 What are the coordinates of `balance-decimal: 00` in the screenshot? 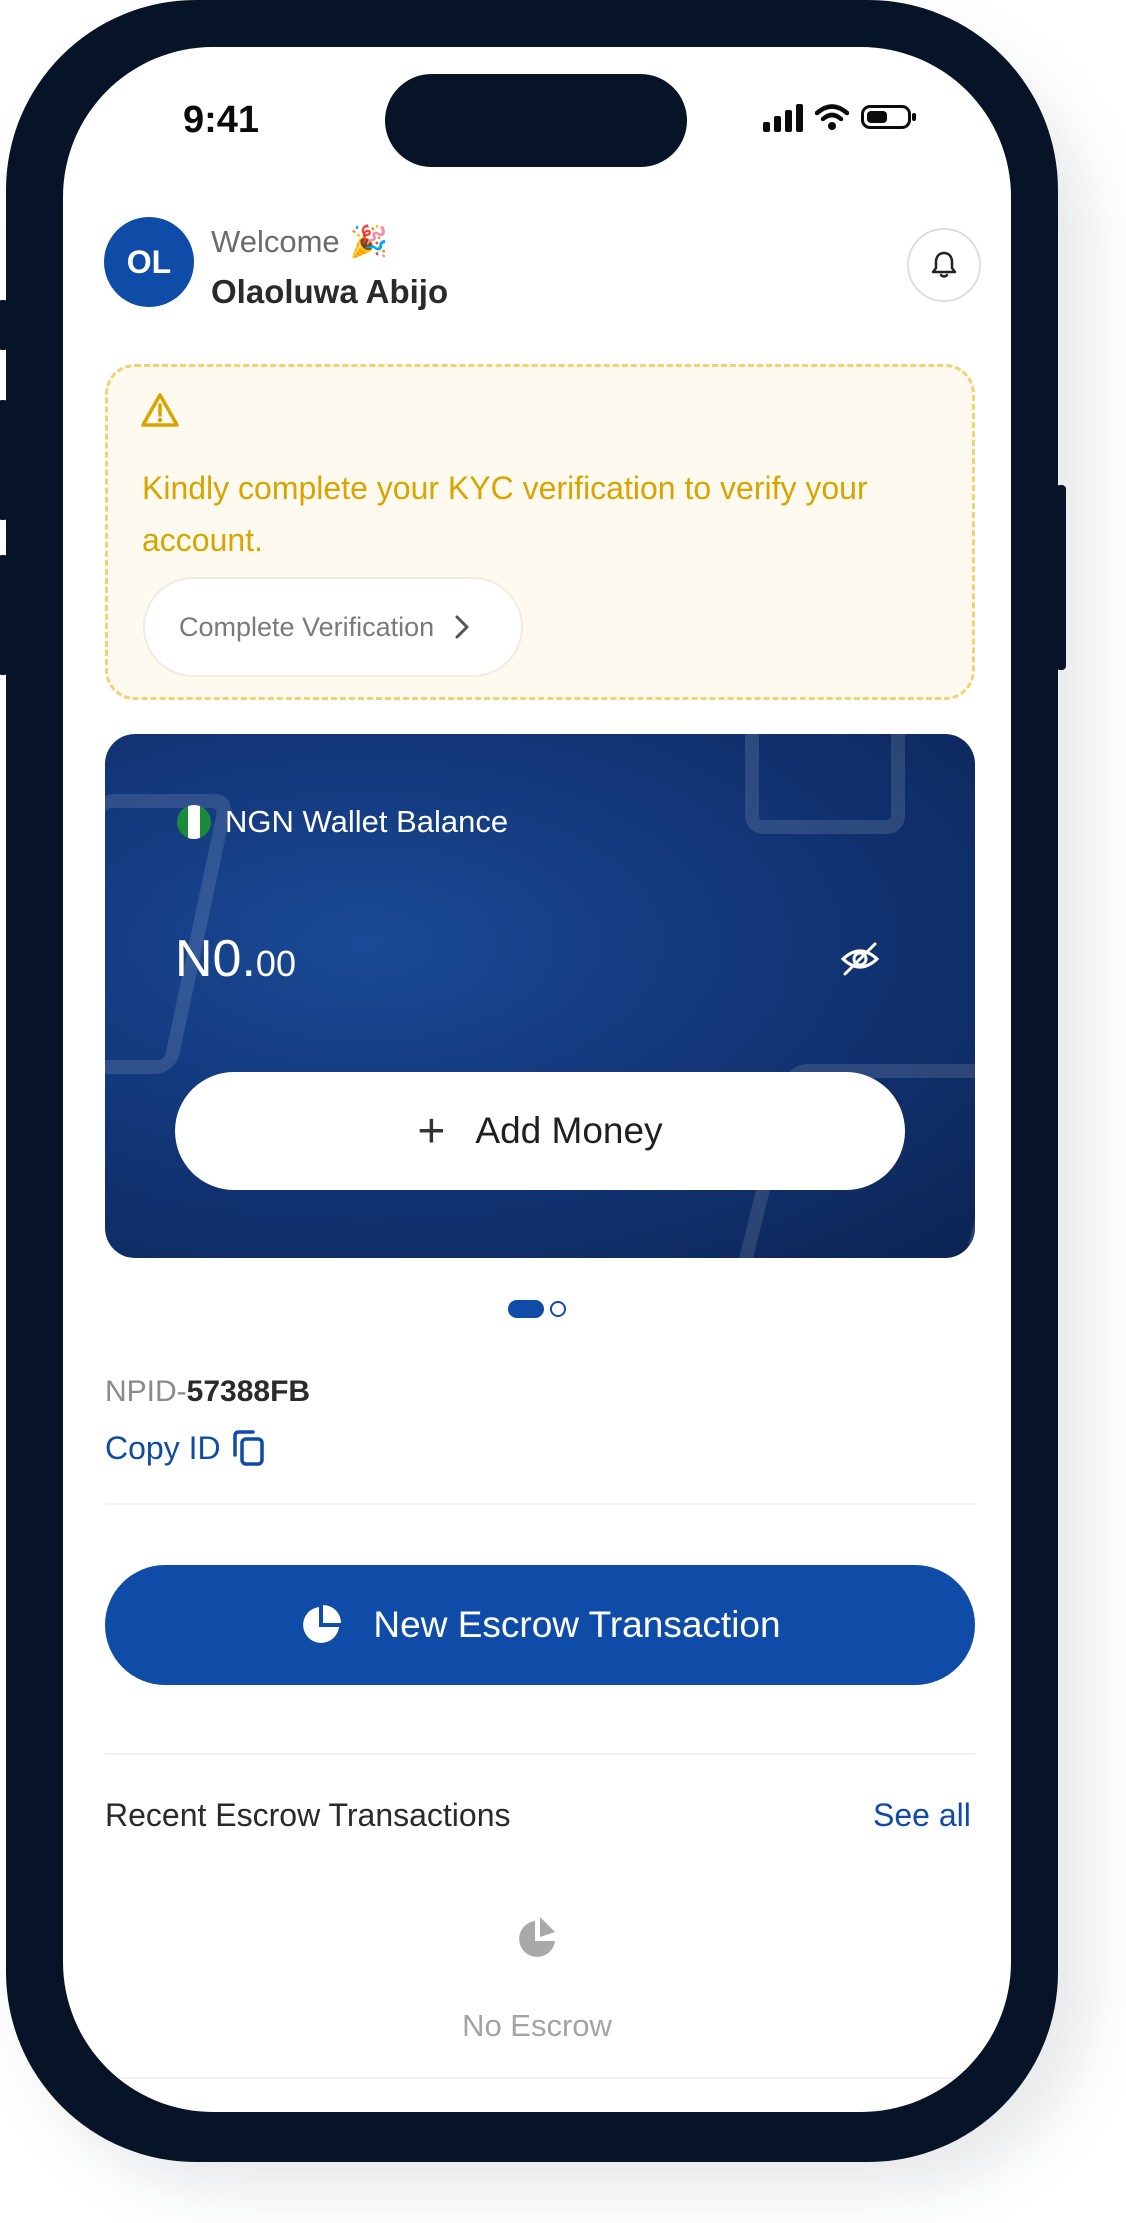 It's located at (275, 963).